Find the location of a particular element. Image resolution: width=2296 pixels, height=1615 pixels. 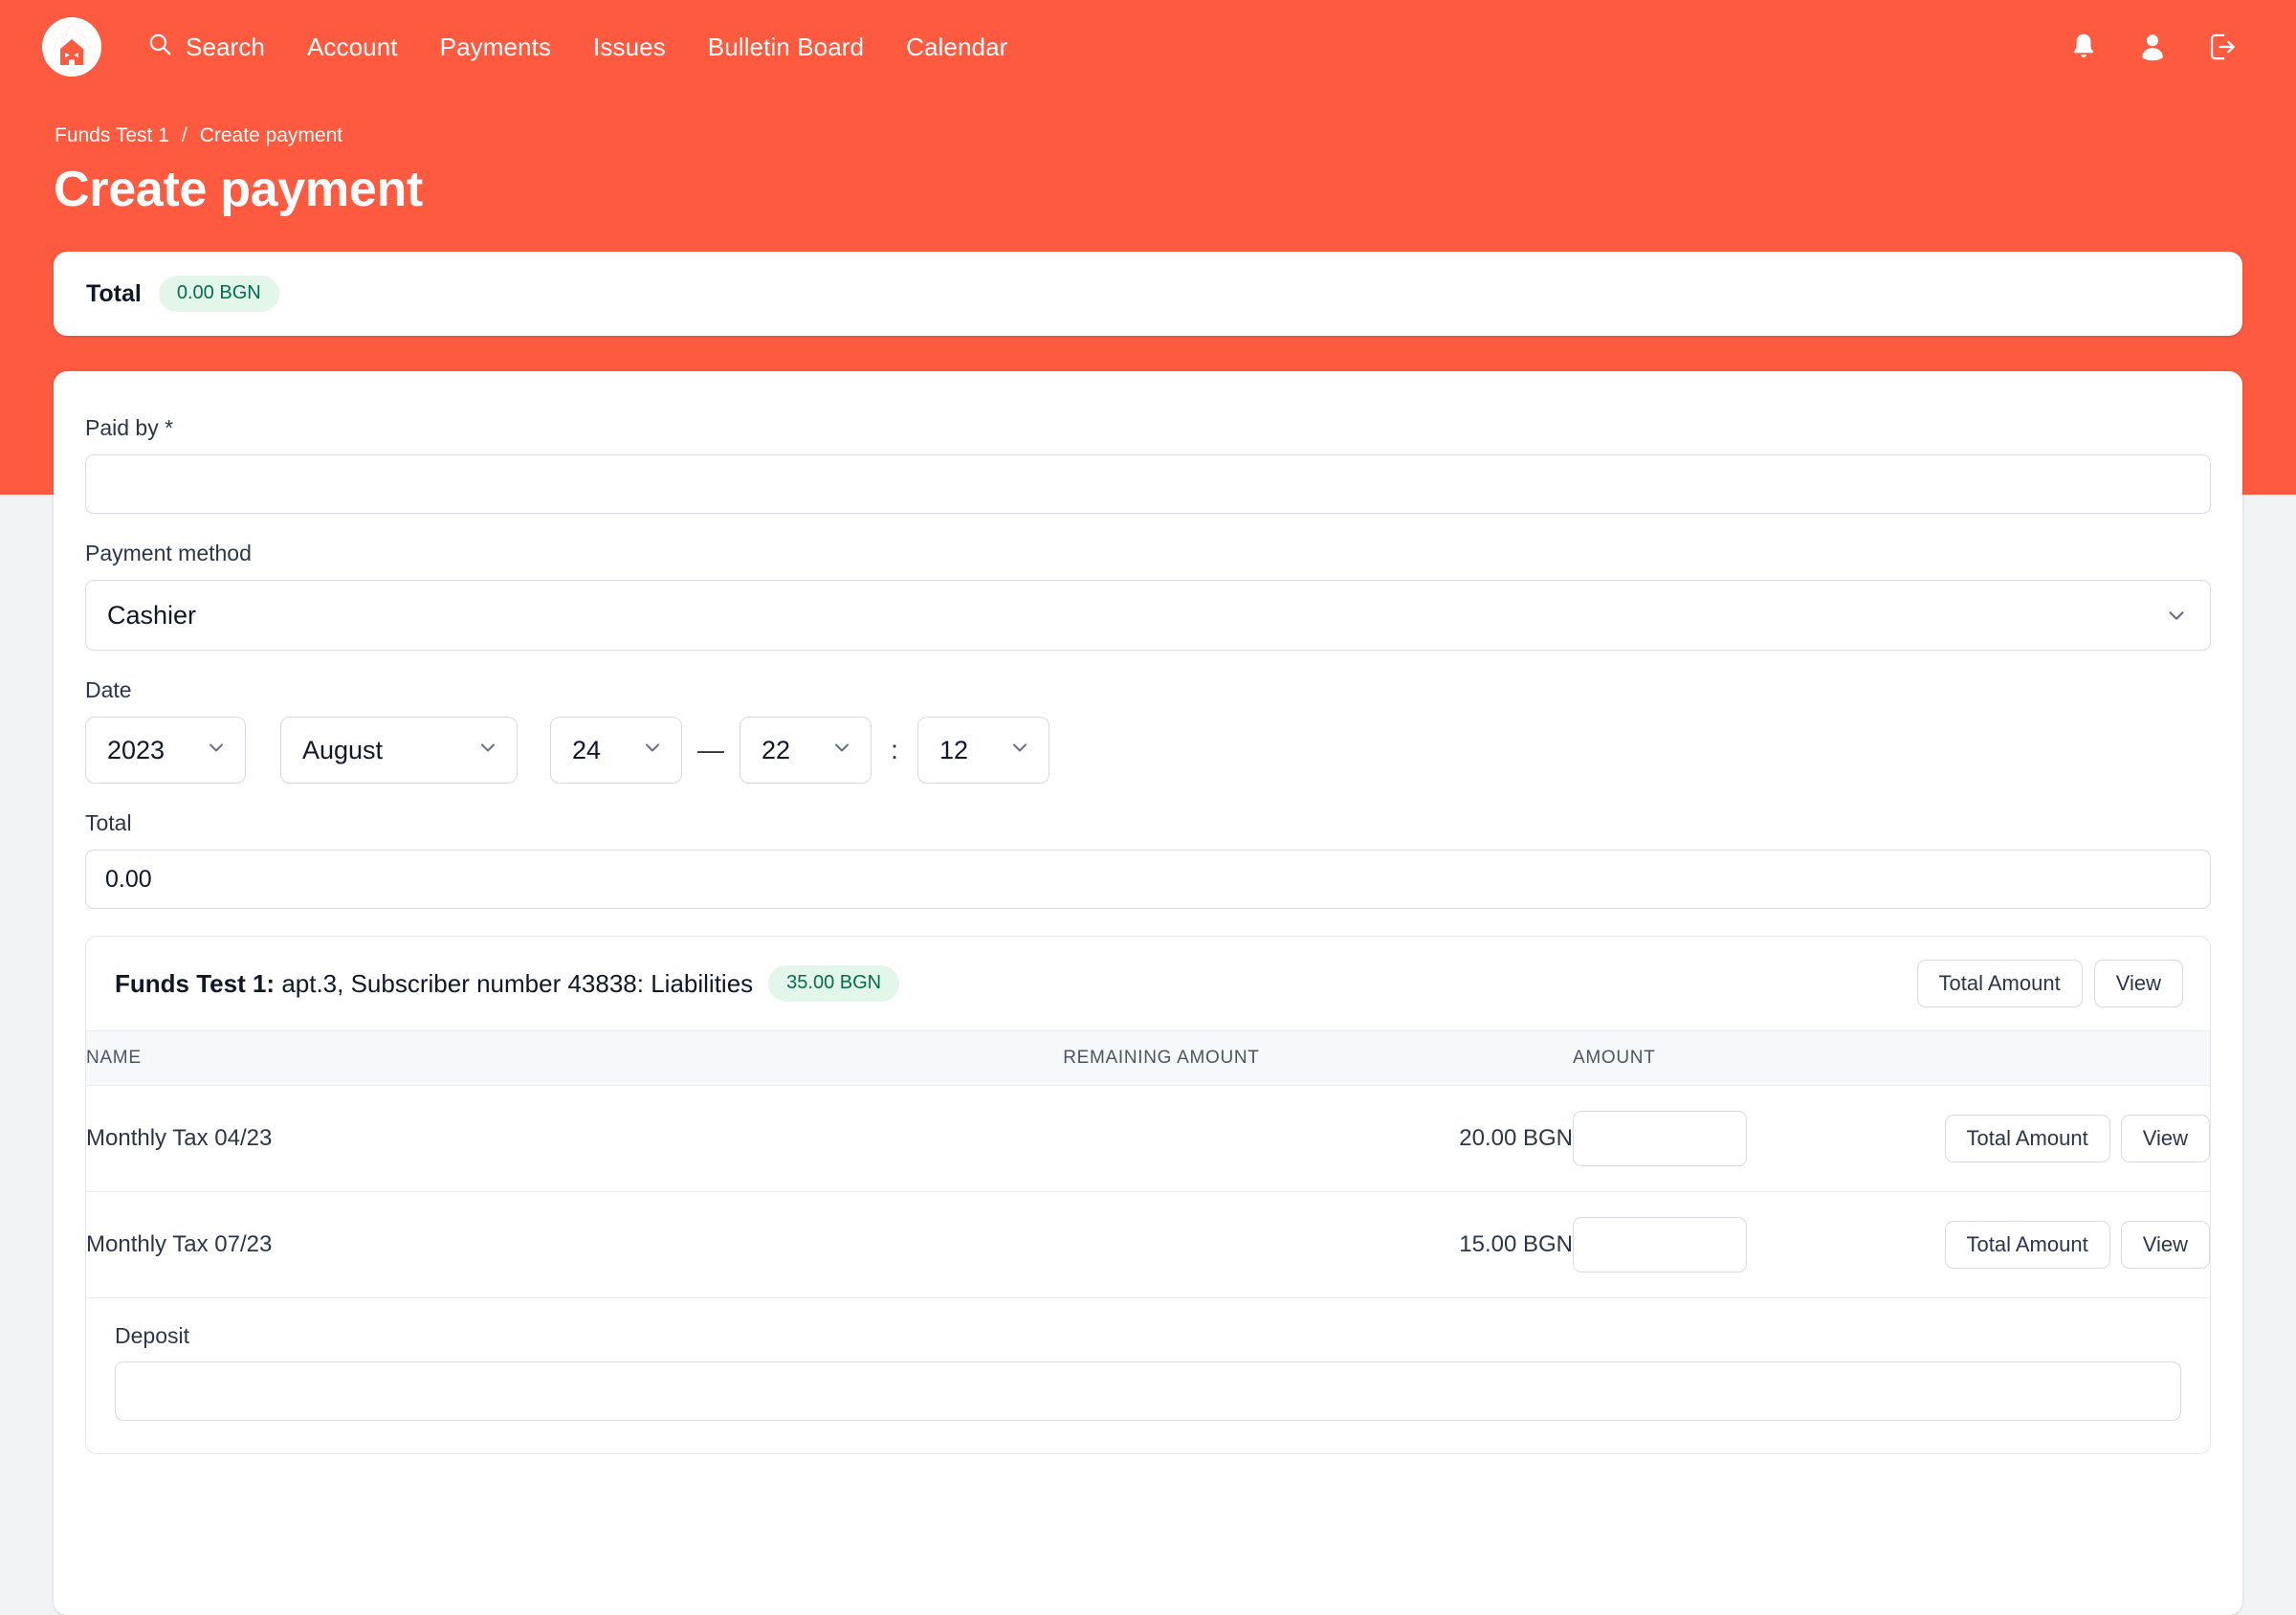

liabilities-title-bold: Funds Test 1: is located at coordinates (196, 983).